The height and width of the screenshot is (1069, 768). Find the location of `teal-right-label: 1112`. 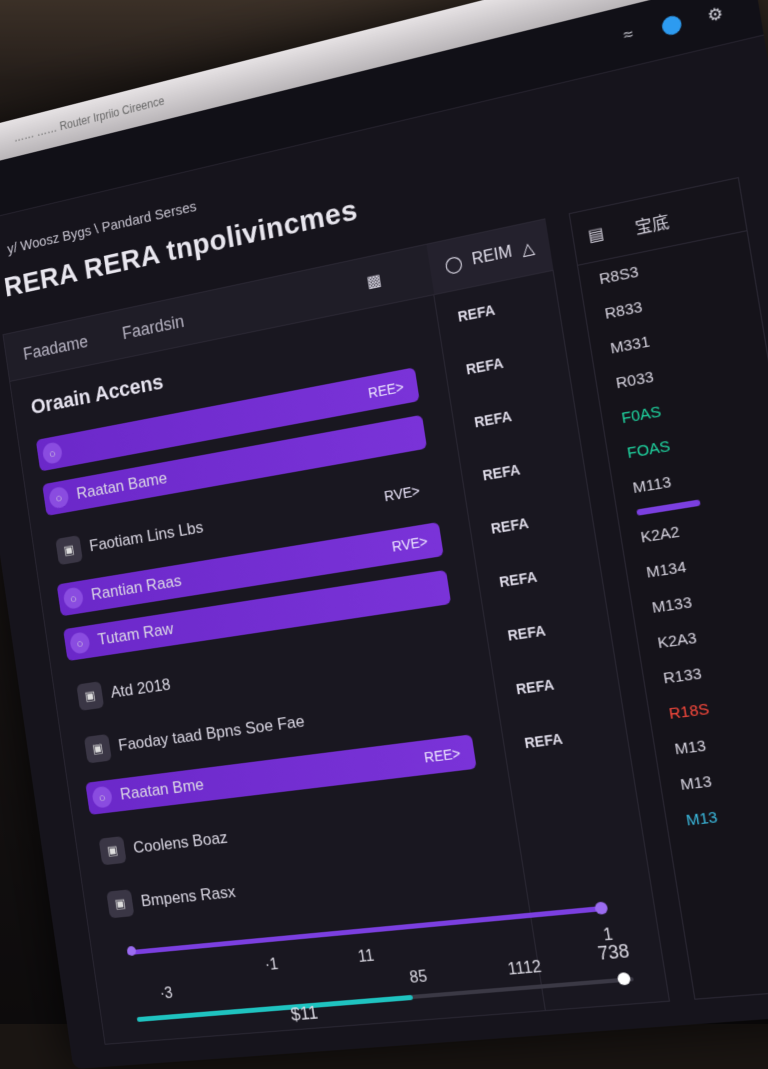

teal-right-label: 1112 is located at coordinates (525, 969).